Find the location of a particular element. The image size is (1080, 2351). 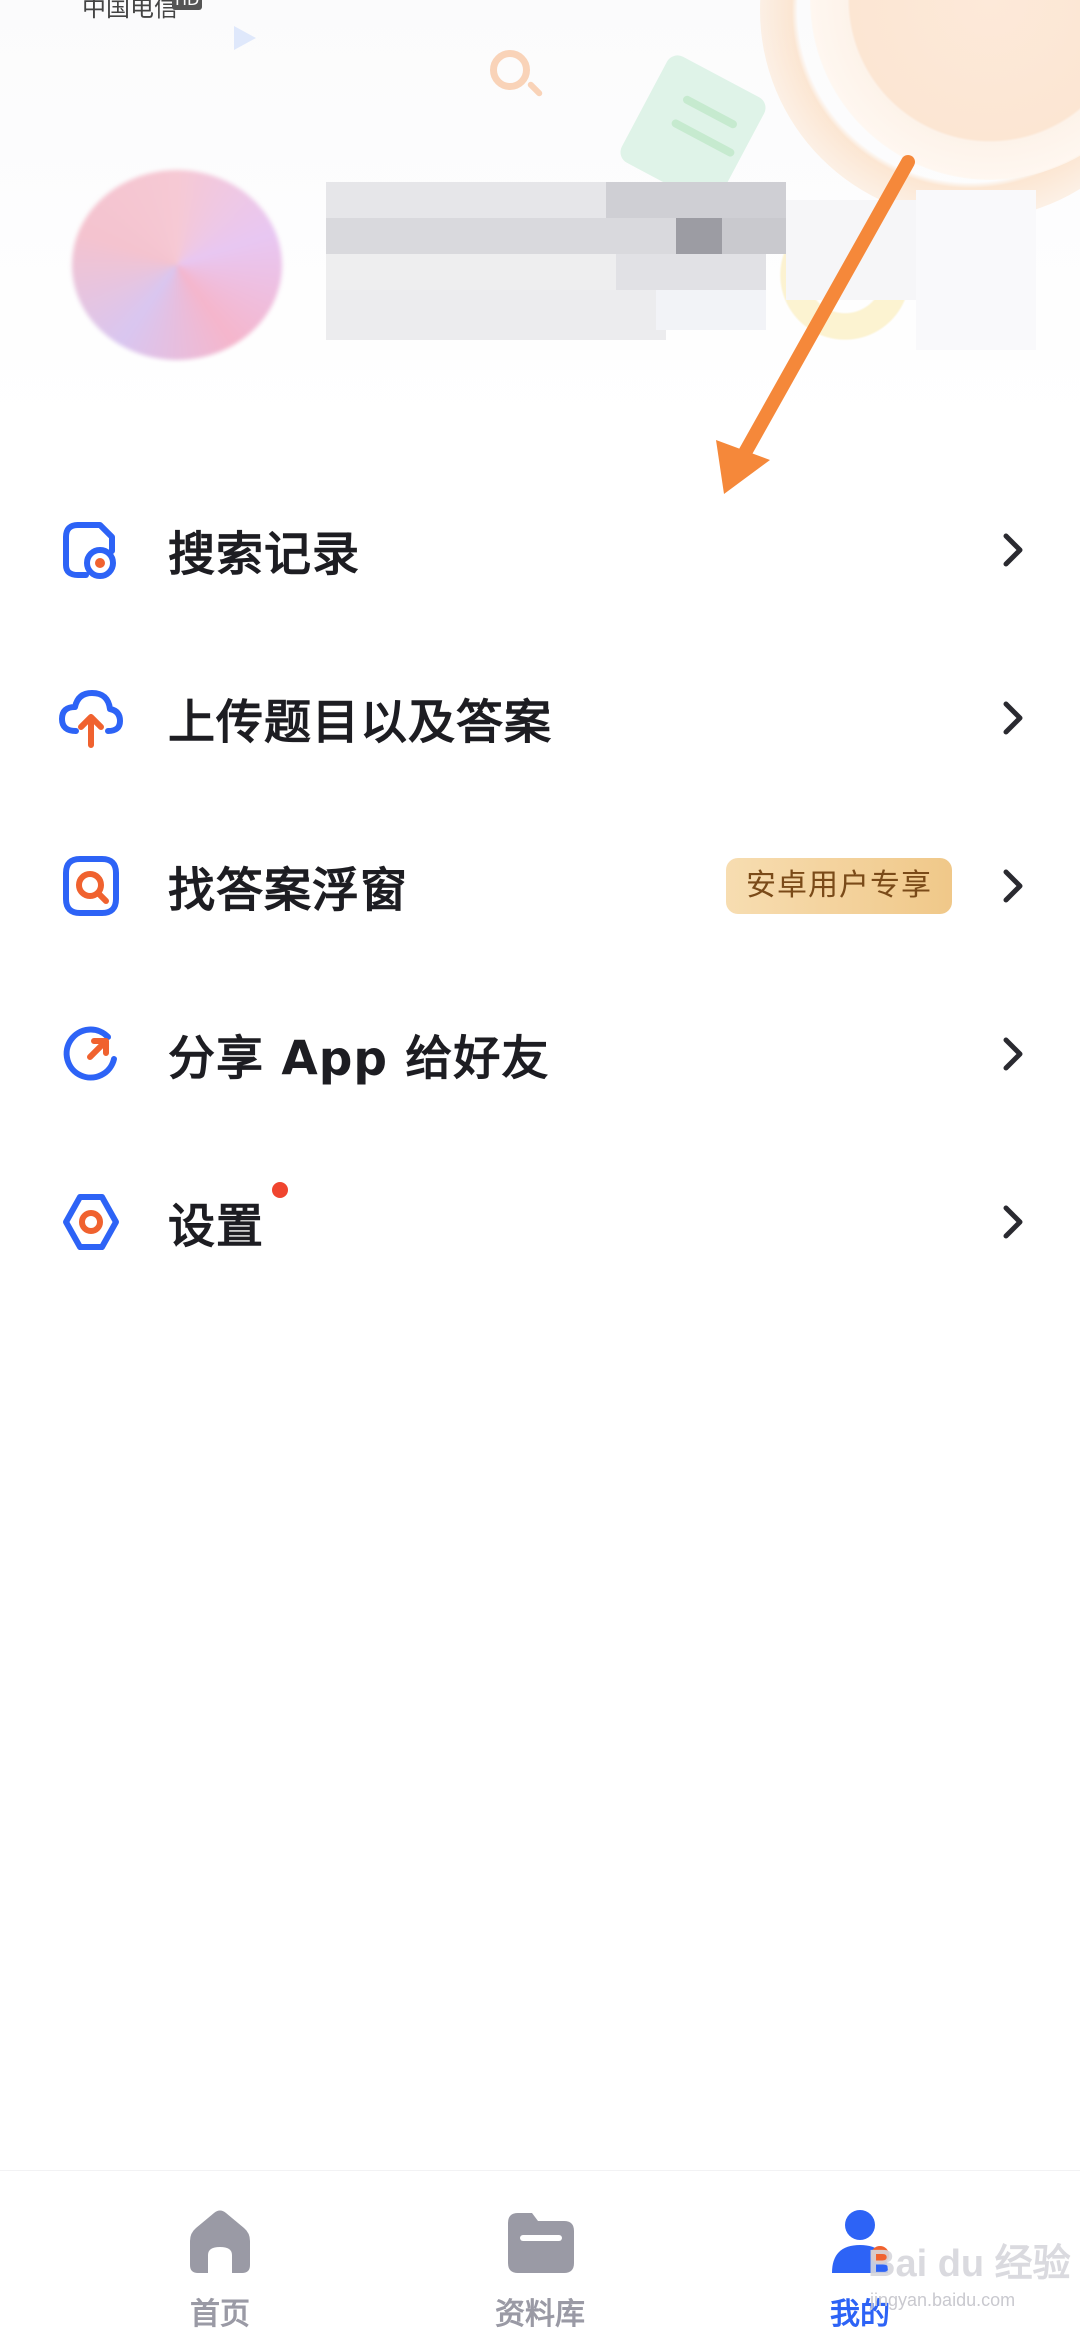

menu-item-label: 分享 App 给好友 is located at coordinates (359, 1059).